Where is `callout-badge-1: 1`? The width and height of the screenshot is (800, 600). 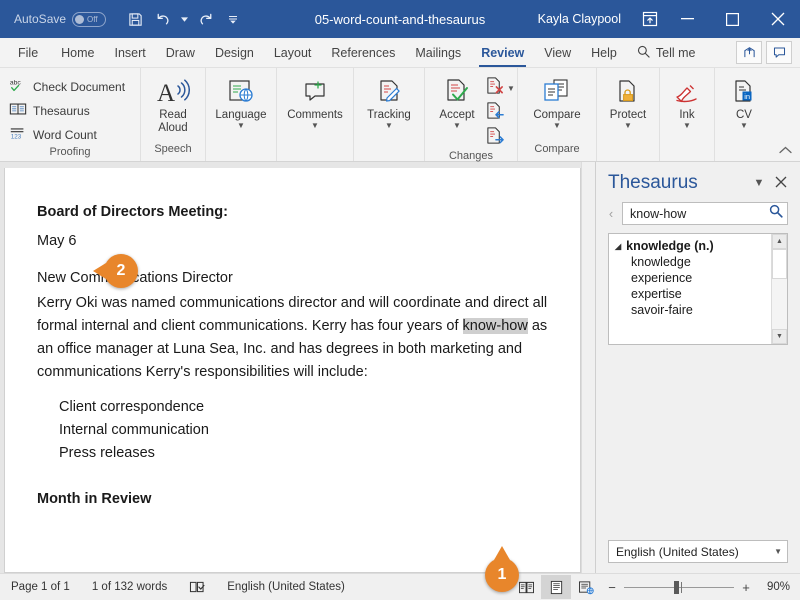 callout-badge-1: 1 is located at coordinates (502, 569).